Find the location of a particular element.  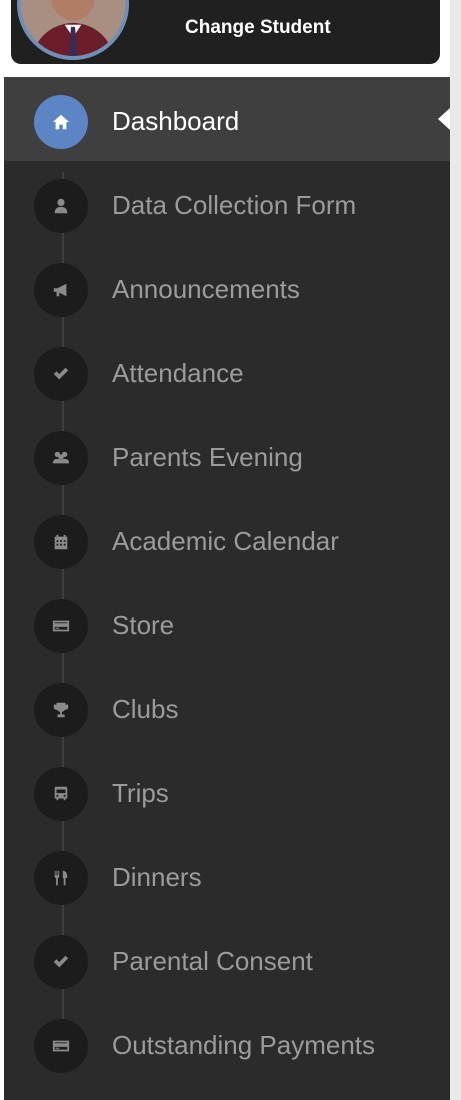

avatar is located at coordinates (73, 30).